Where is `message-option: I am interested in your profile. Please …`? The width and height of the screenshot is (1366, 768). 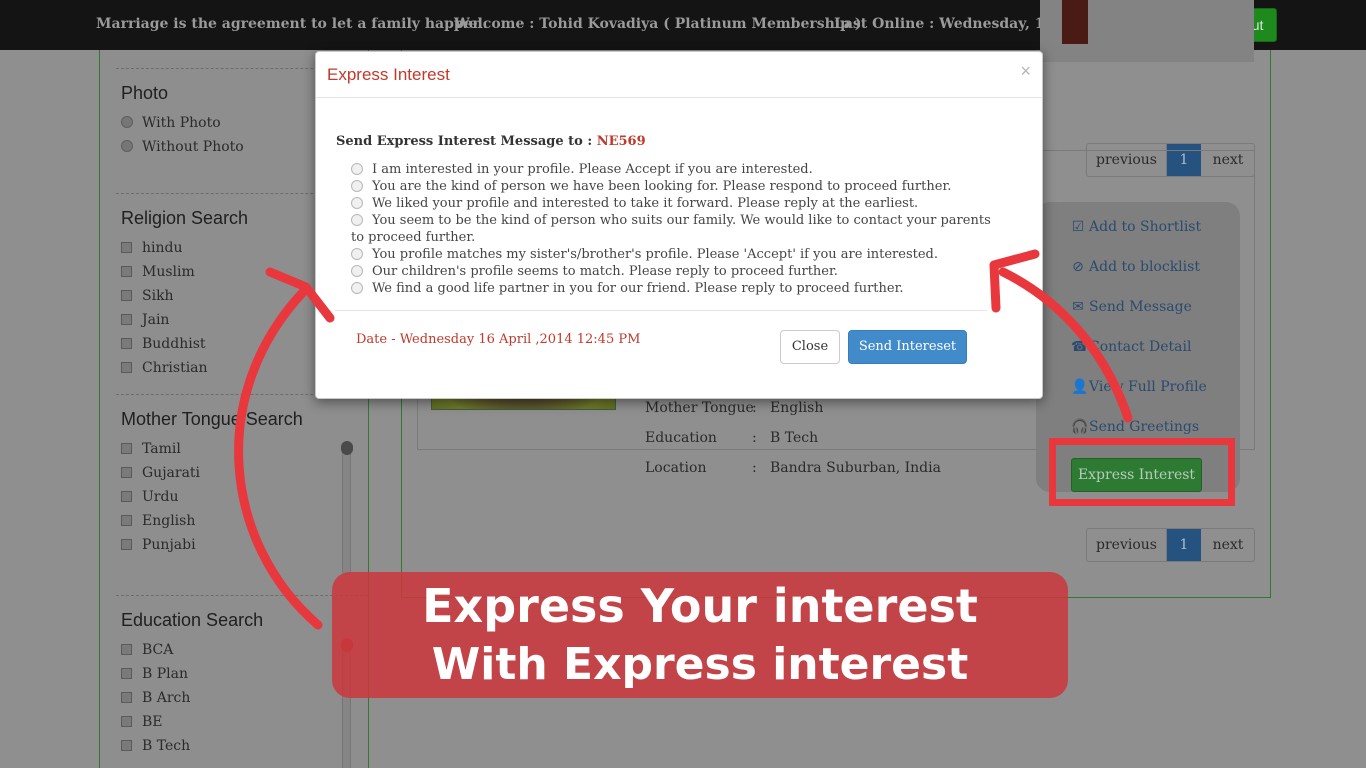
message-option: I am interested in your profile. Please … is located at coordinates (671, 169).